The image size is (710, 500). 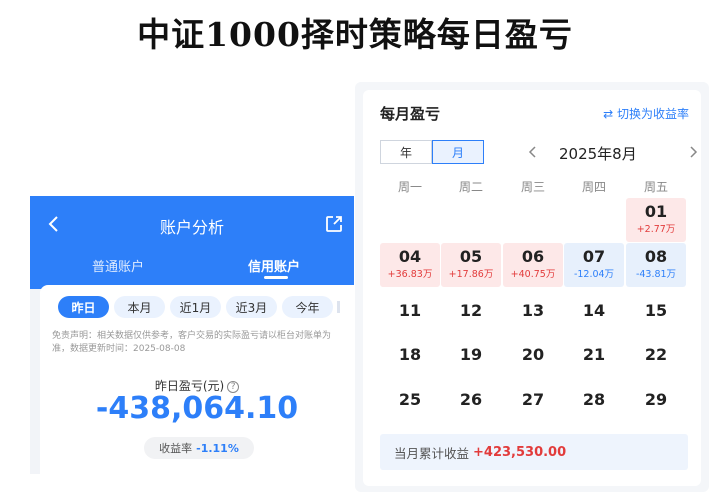 What do you see at coordinates (693, 152) in the screenshot?
I see `chevron-right-icon` at bounding box center [693, 152].